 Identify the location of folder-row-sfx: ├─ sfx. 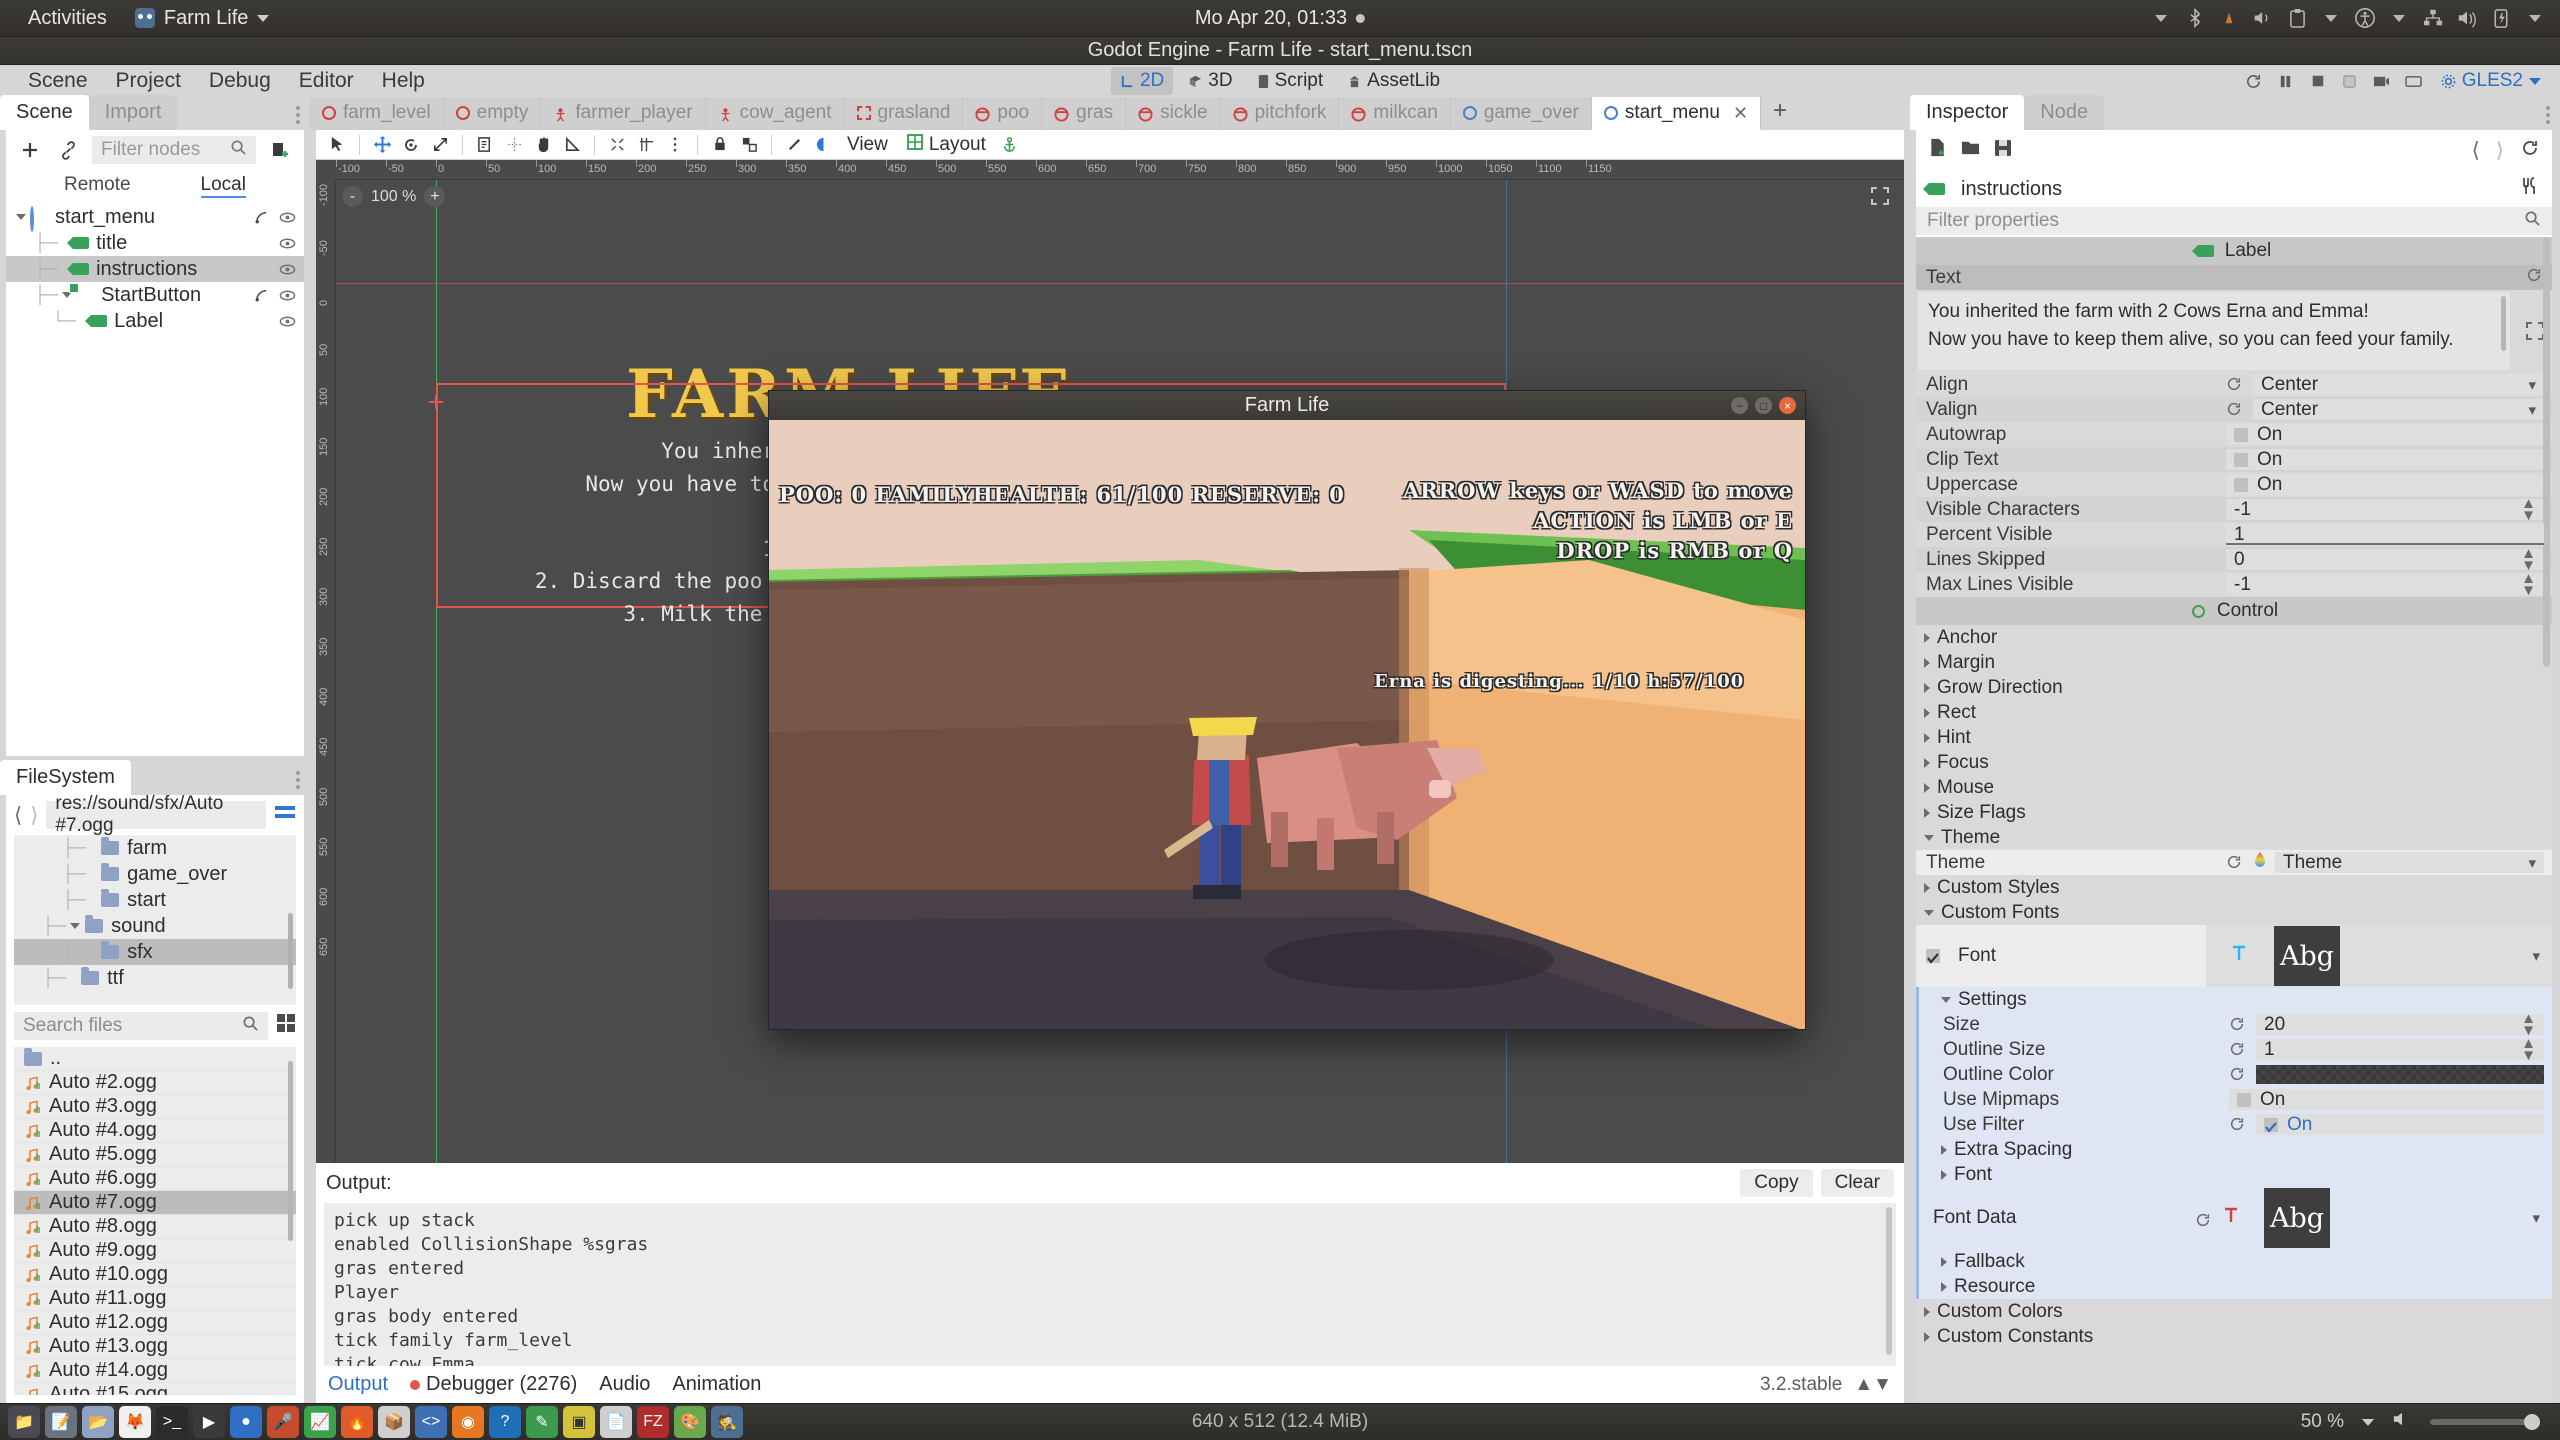
(155, 952).